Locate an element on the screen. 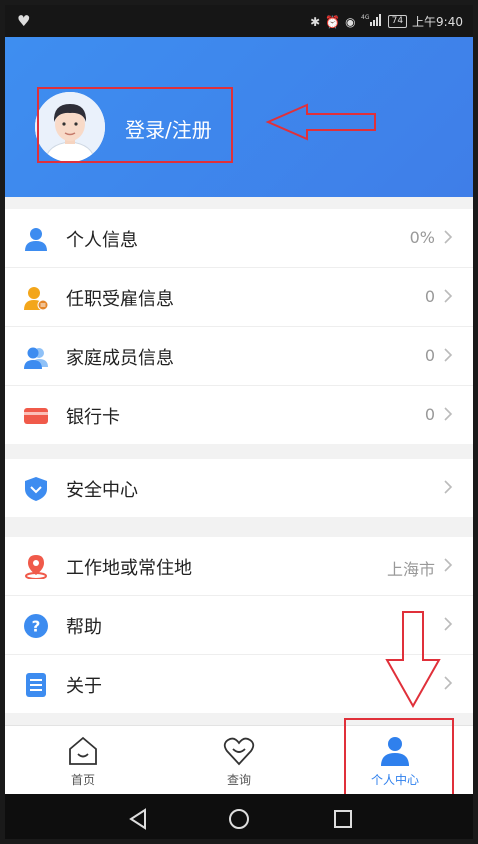 This screenshot has width=478, height=844. menu-item-label: 任职受雇信息 is located at coordinates (120, 299).